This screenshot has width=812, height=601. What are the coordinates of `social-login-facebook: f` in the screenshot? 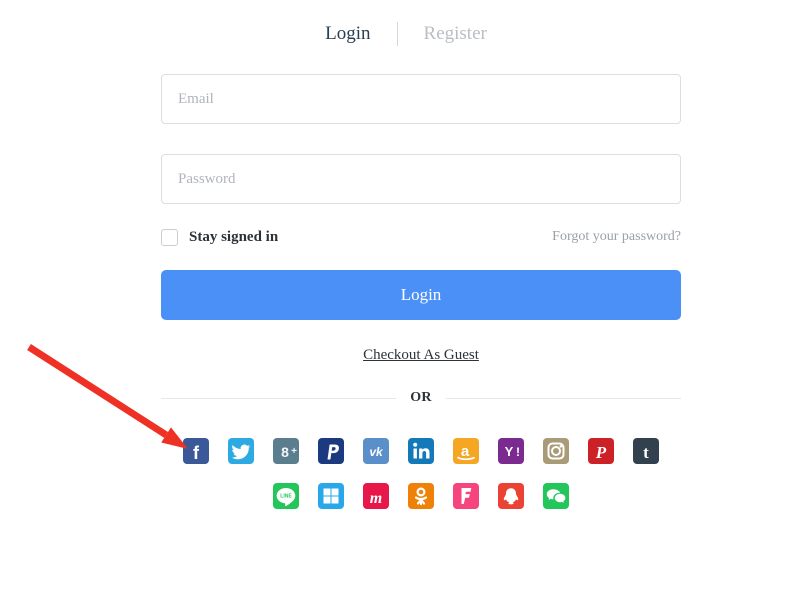 It's located at (196, 451).